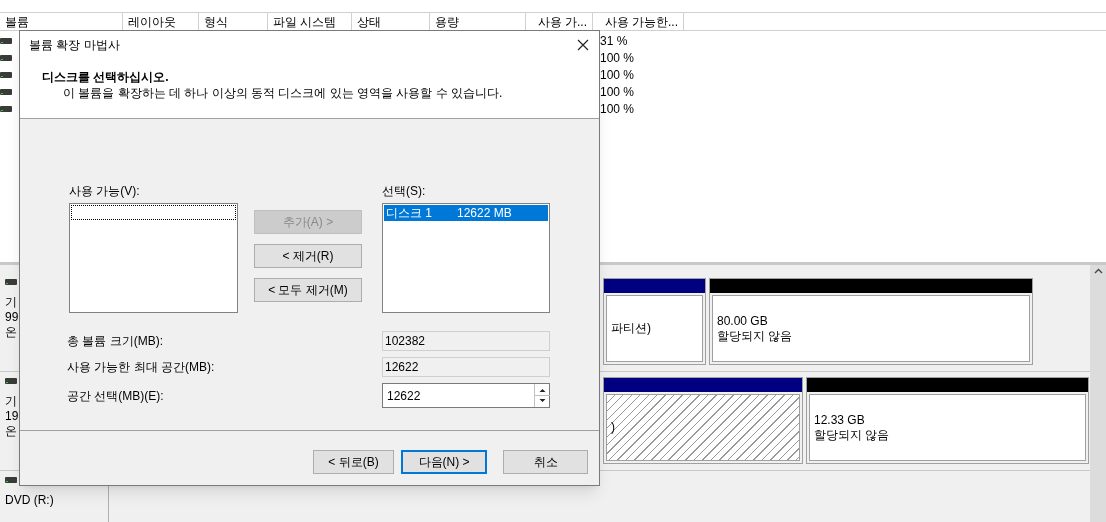  I want to click on window-title: 볼륨 확장 마법사, so click(74, 45).